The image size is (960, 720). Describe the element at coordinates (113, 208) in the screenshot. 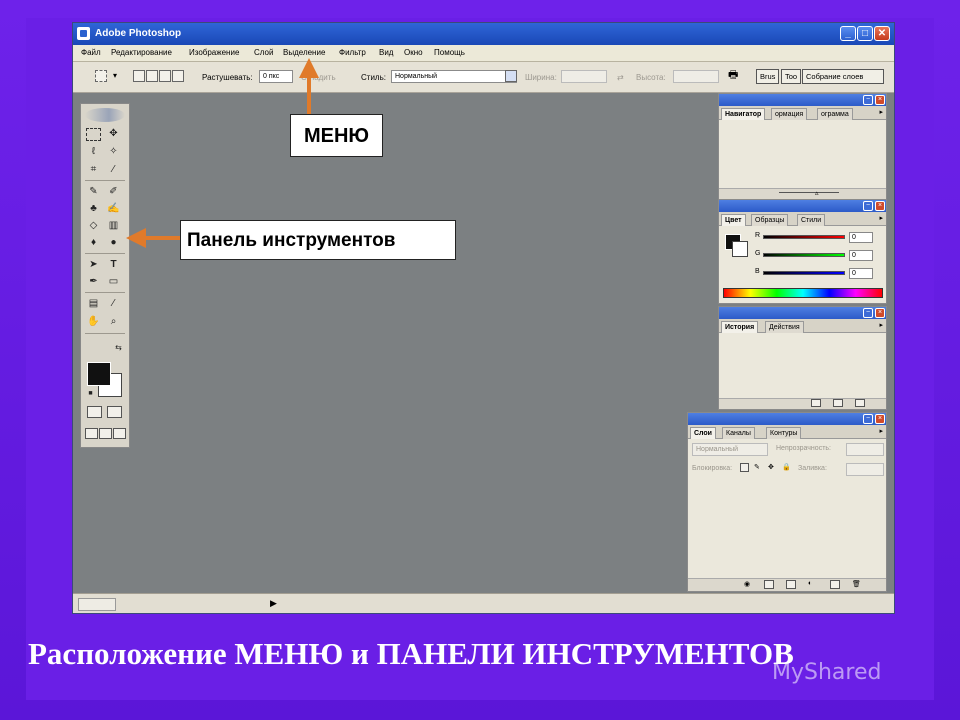

I see `history-brush-tool-icon: ✍` at that location.